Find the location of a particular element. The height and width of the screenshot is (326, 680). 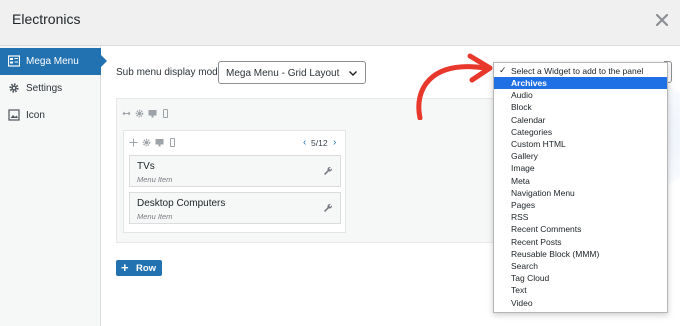

widget-option-meta: Meta is located at coordinates (580, 181).